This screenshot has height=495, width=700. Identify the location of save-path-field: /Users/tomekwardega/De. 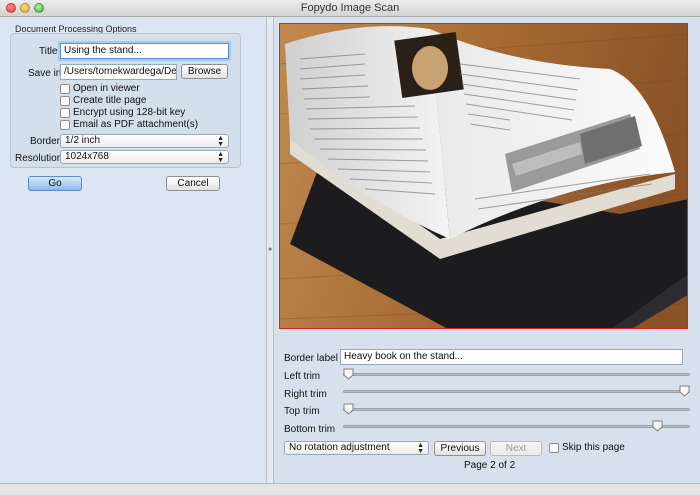
(118, 72).